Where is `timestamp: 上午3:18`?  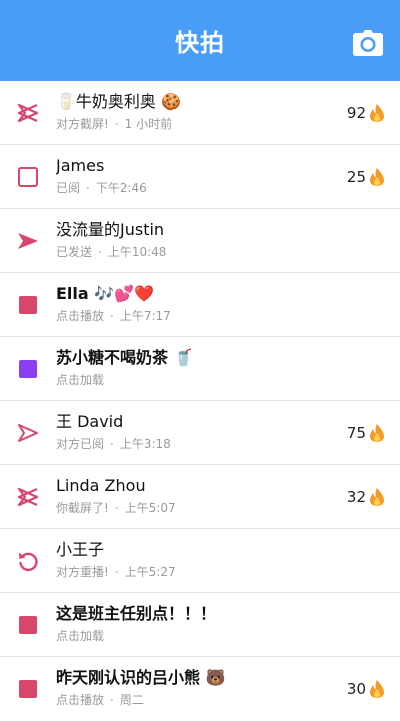 timestamp: 上午3:18 is located at coordinates (145, 444).